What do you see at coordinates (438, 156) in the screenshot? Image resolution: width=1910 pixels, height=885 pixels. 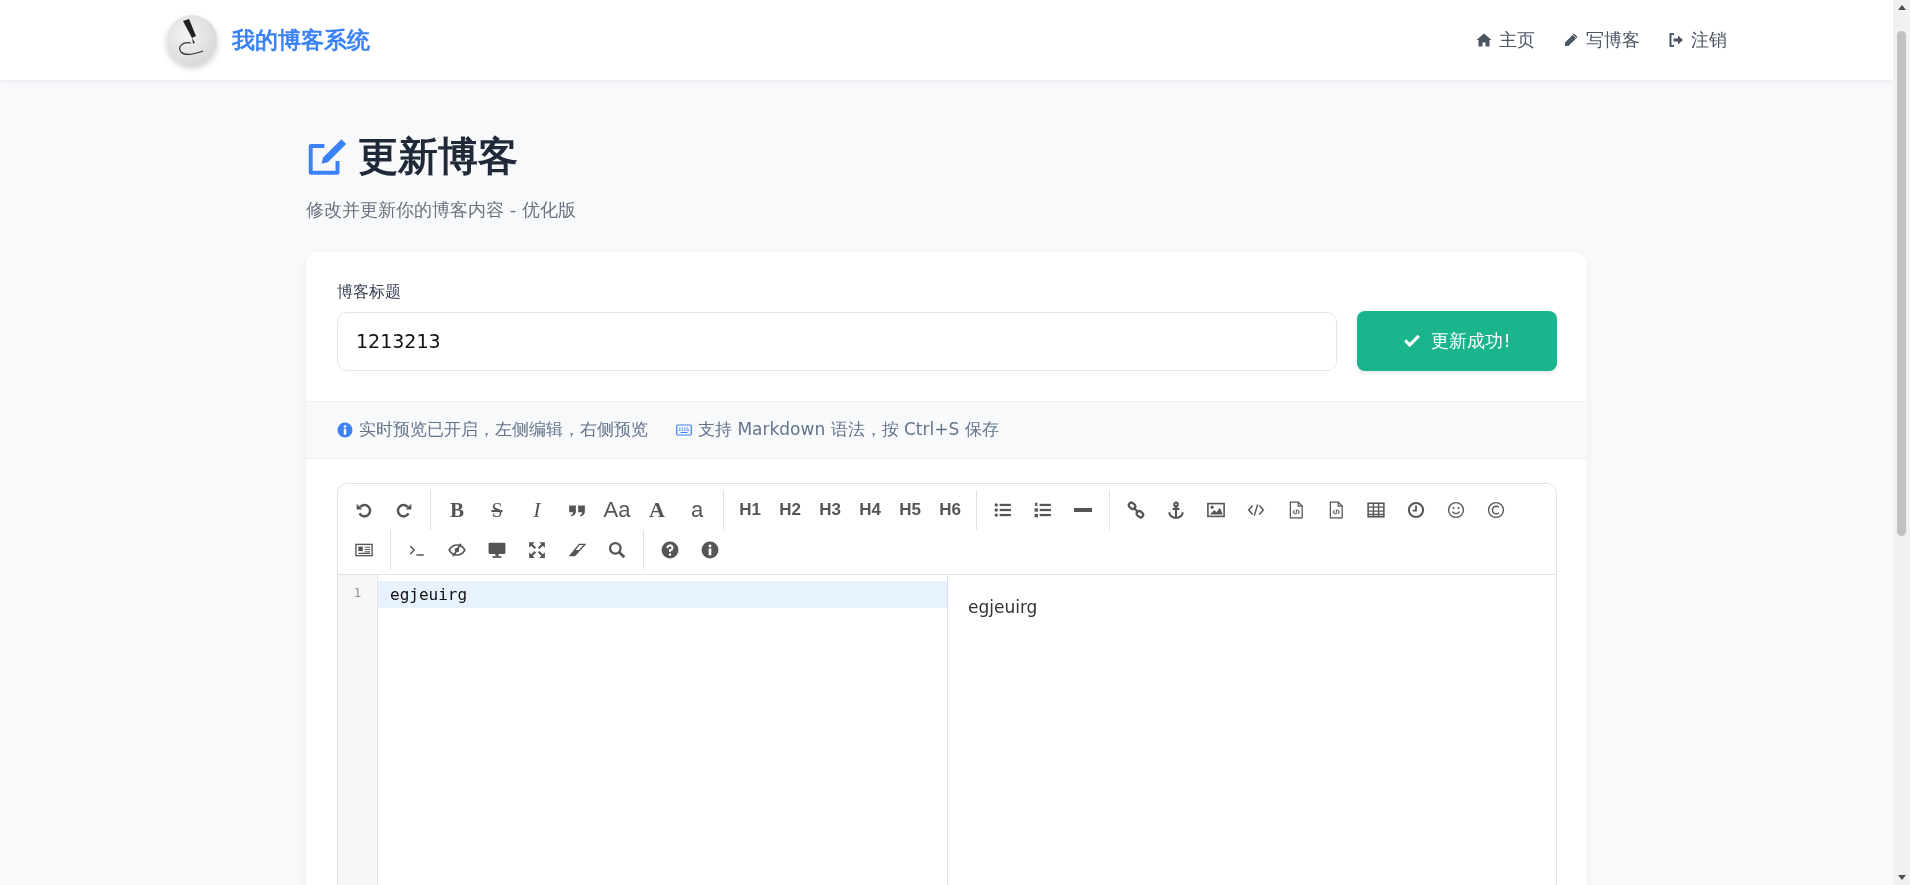 I see `page-title: 更新博客` at bounding box center [438, 156].